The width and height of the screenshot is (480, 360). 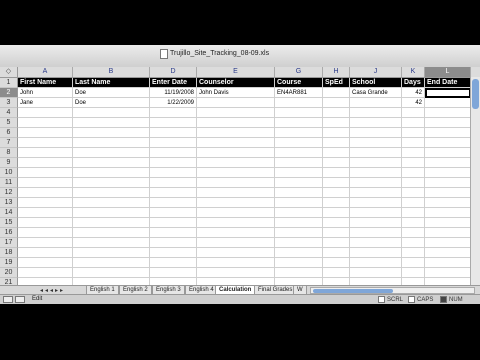 I want to click on vertical-scroll-thumb, so click(x=475, y=94).